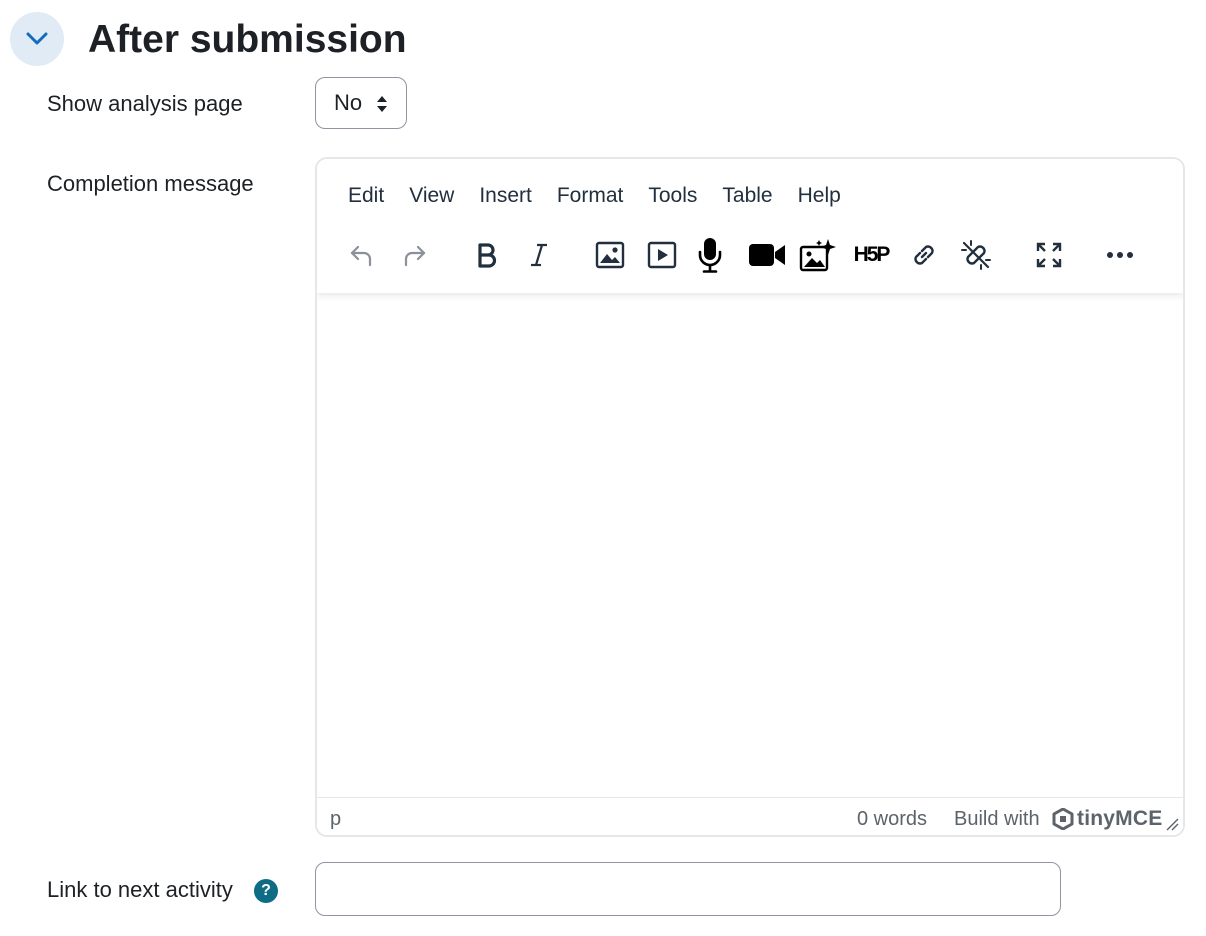 The image size is (1206, 936). I want to click on editor-statusbar: p 0 words Build with tinyMCE, so click(750, 816).